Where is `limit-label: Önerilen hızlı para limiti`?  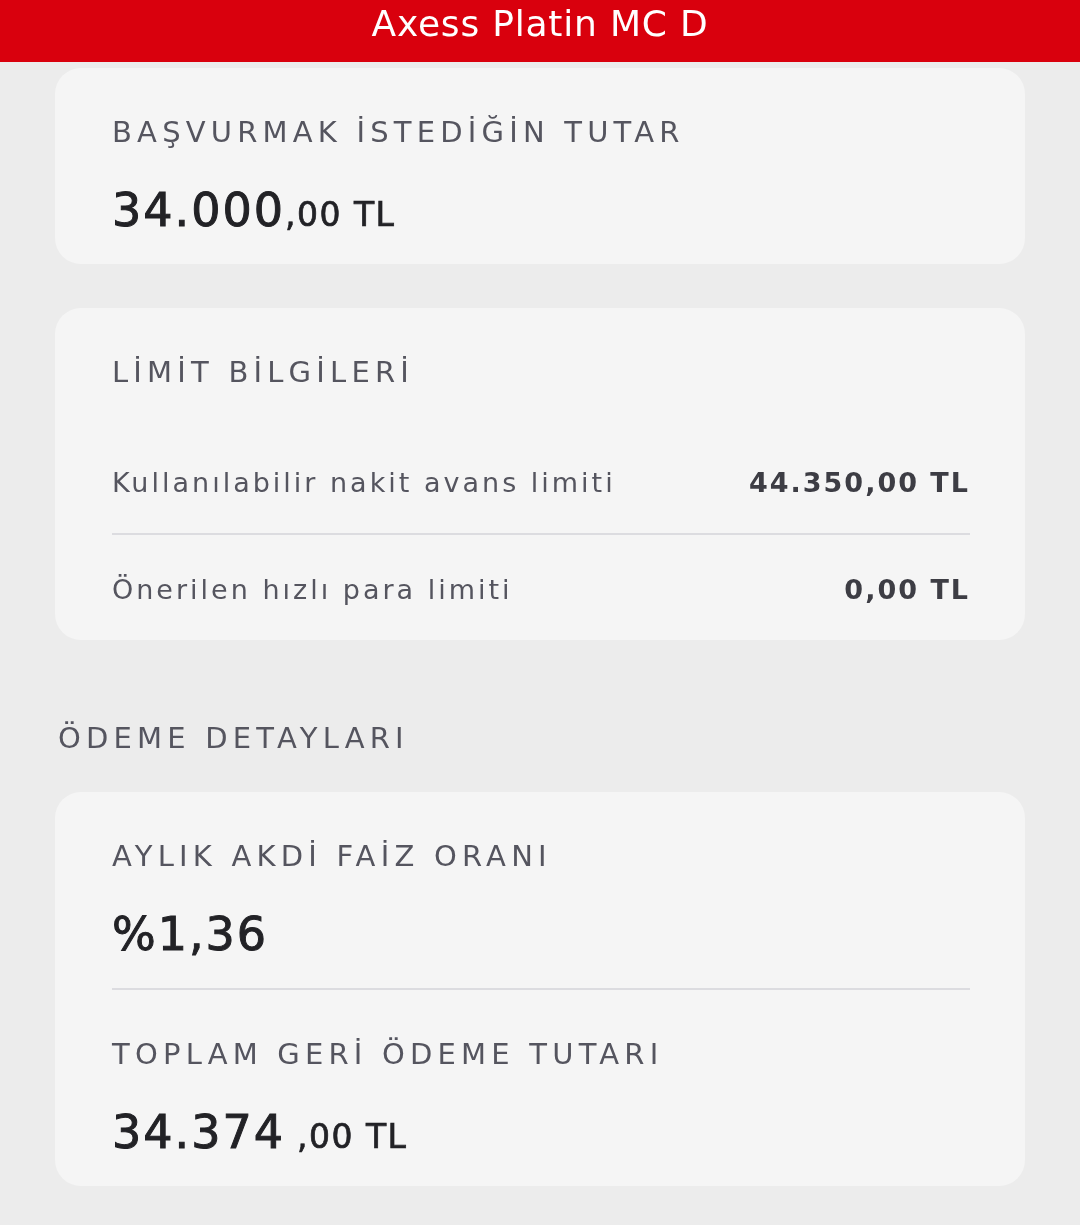
limit-label: Önerilen hızlı para limiti is located at coordinates (312, 590).